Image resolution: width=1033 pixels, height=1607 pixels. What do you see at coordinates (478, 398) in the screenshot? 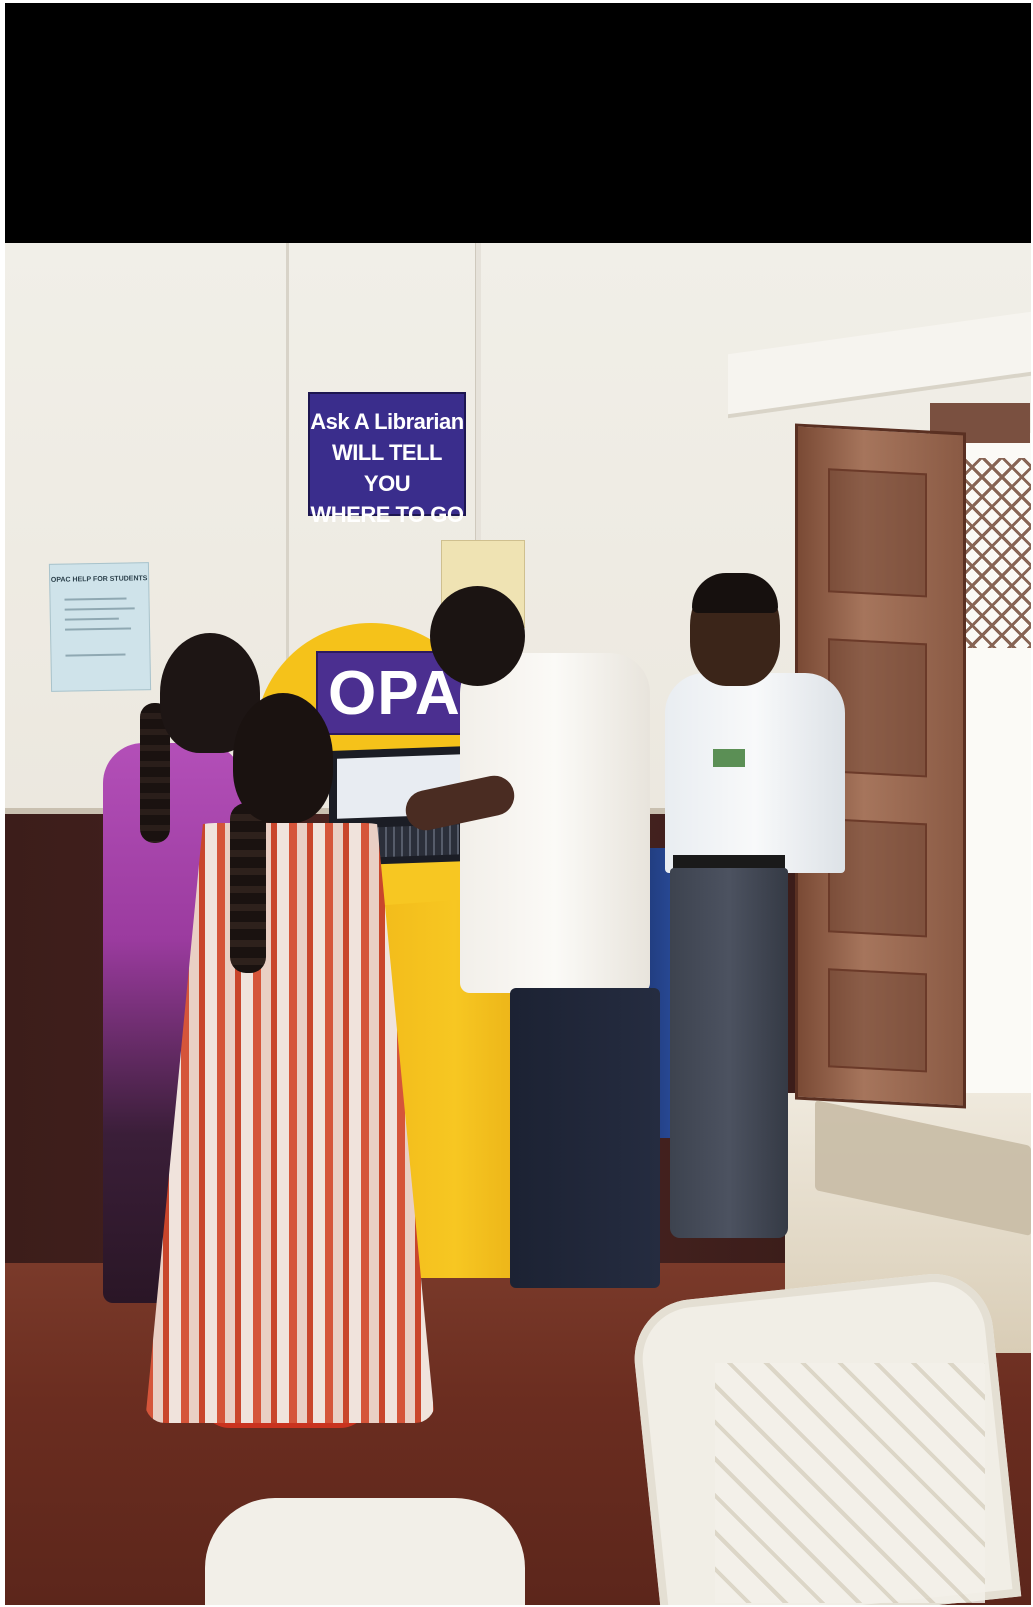
I see `wall-pipe` at bounding box center [478, 398].